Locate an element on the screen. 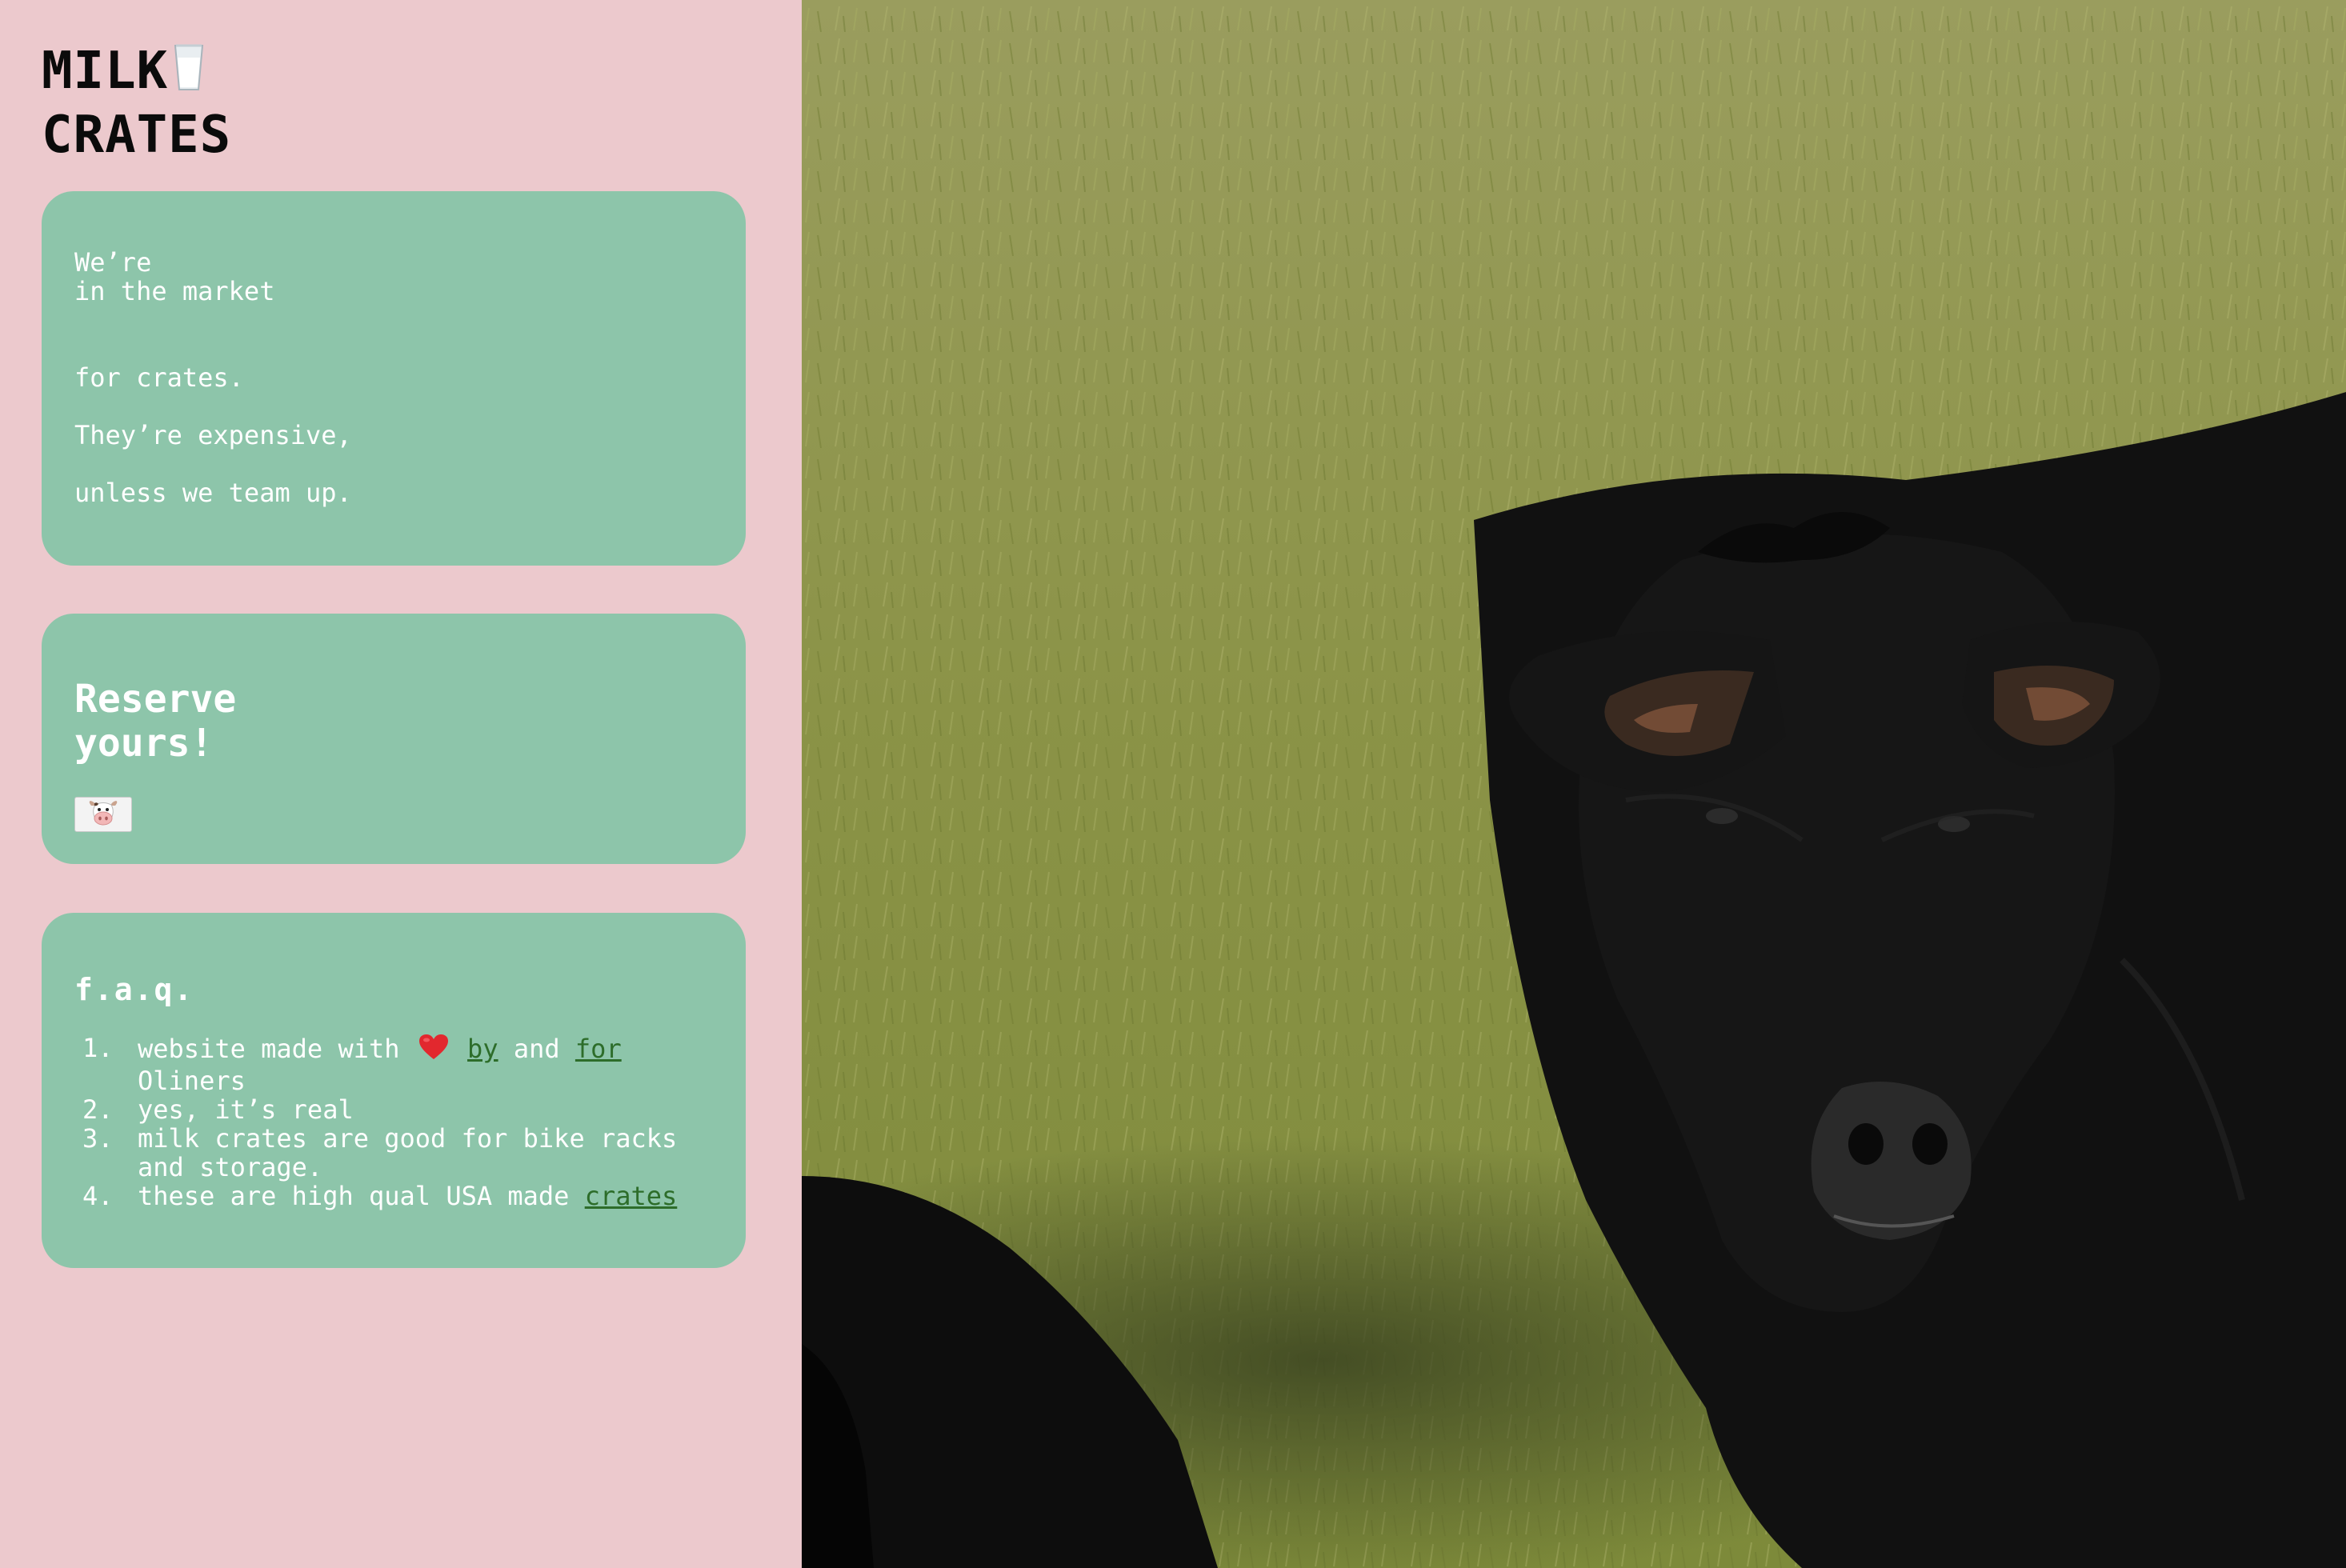 The width and height of the screenshot is (2346, 1568). reserve-title-line-1: Reserve is located at coordinates (155, 699).